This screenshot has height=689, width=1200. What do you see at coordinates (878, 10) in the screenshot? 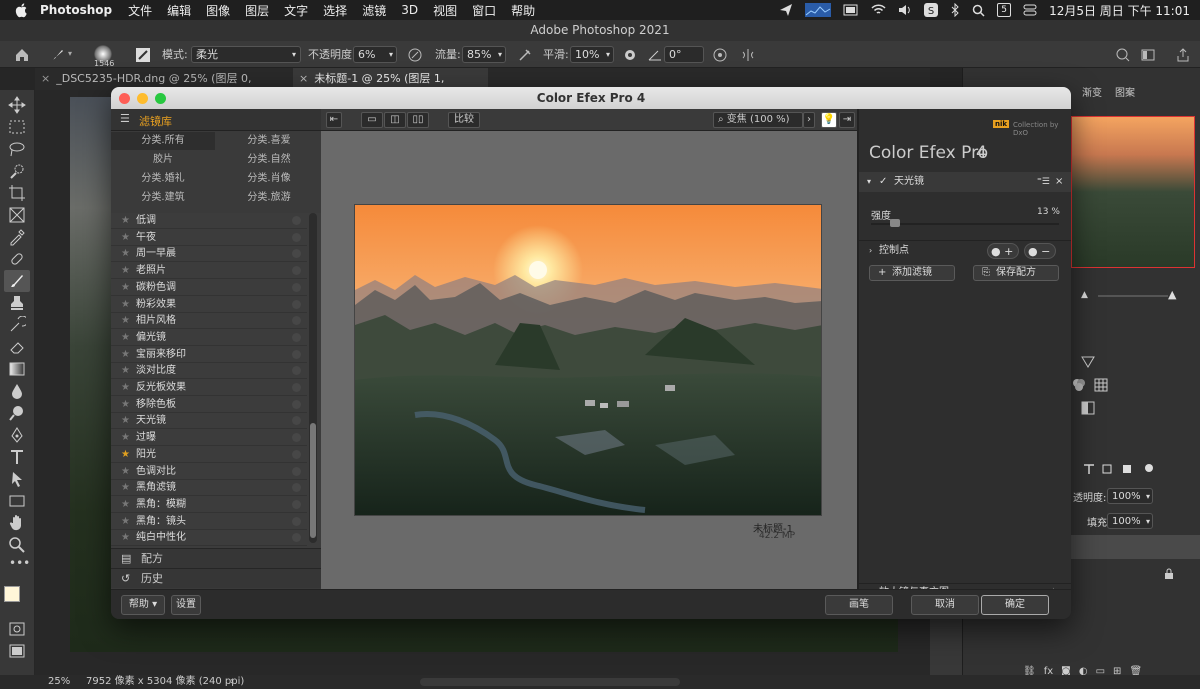
I see `wifi-icon` at bounding box center [878, 10].